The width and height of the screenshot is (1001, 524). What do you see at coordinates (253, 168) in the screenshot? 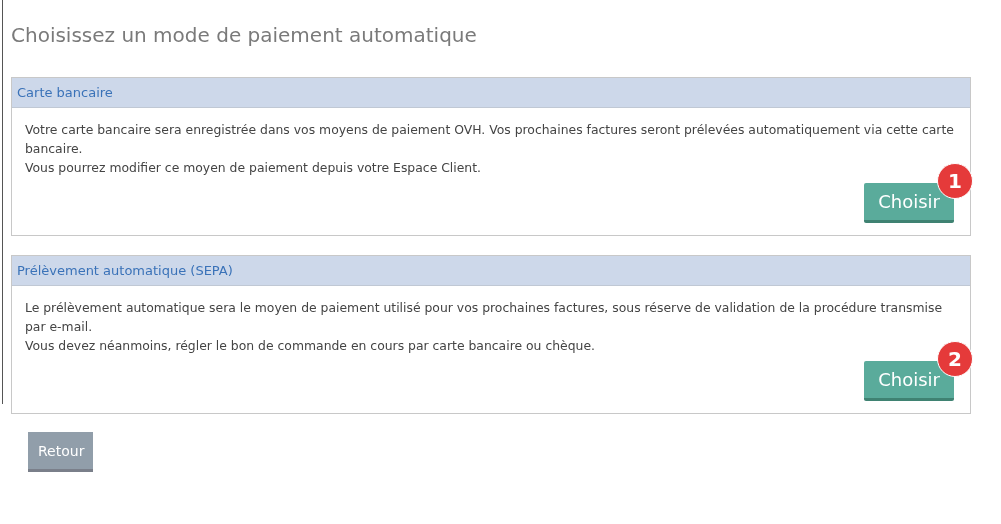
I see `description-text: Vous pourrez modifier ce moyen de paiement depuis votre Espace Client.` at bounding box center [253, 168].